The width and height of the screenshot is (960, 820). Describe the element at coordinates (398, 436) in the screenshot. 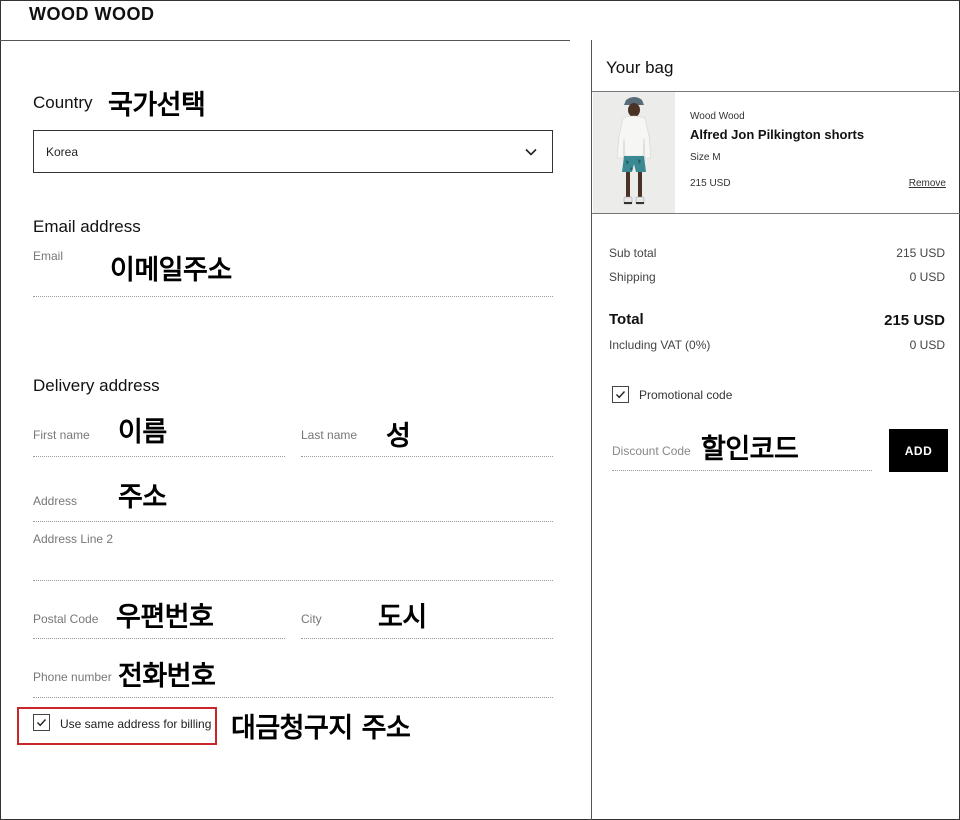

I see `last-name-annotation: 성` at that location.